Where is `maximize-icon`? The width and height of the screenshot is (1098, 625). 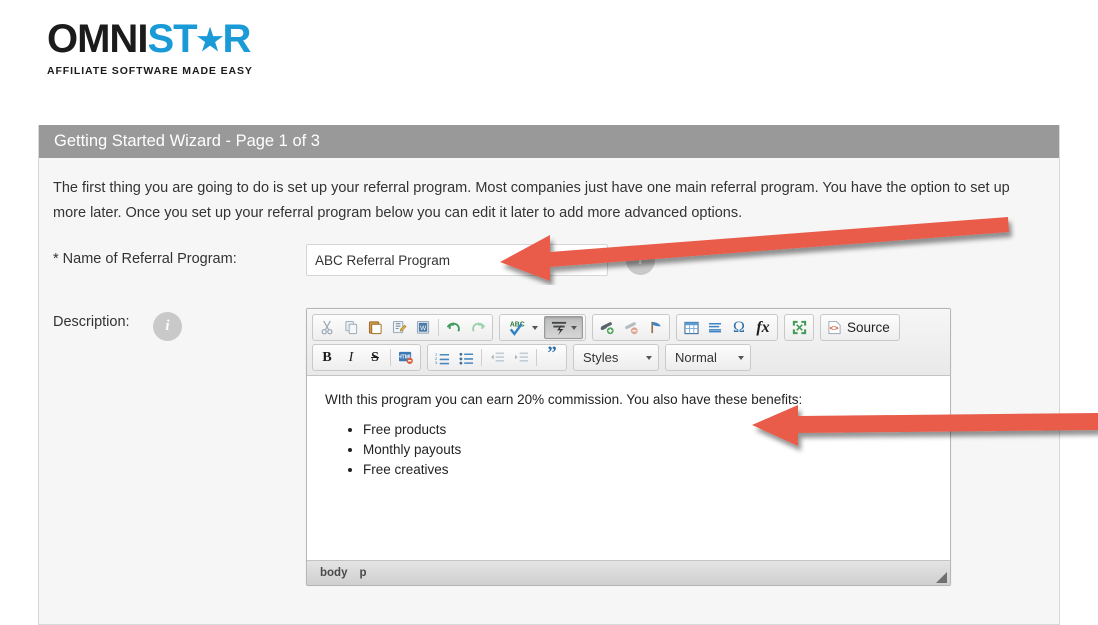
maximize-icon is located at coordinates (799, 327).